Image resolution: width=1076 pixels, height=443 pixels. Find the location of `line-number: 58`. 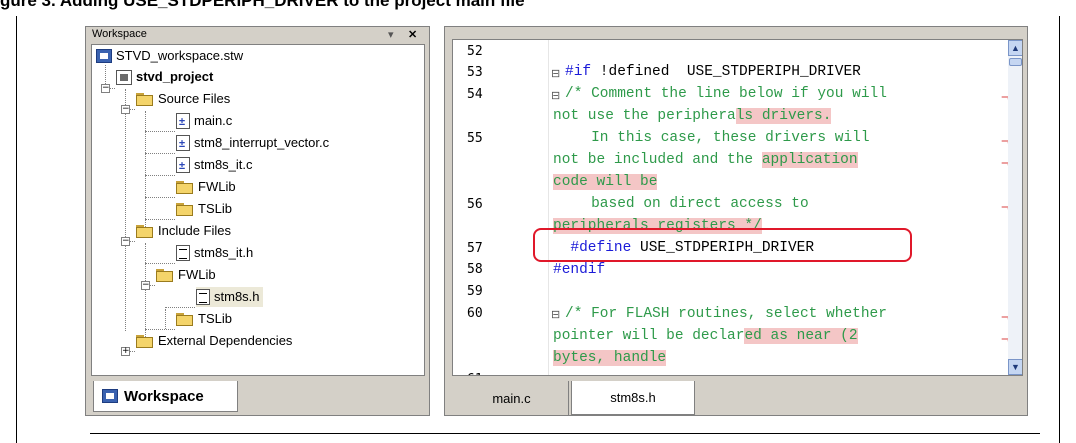

line-number: 58 is located at coordinates (475, 269).